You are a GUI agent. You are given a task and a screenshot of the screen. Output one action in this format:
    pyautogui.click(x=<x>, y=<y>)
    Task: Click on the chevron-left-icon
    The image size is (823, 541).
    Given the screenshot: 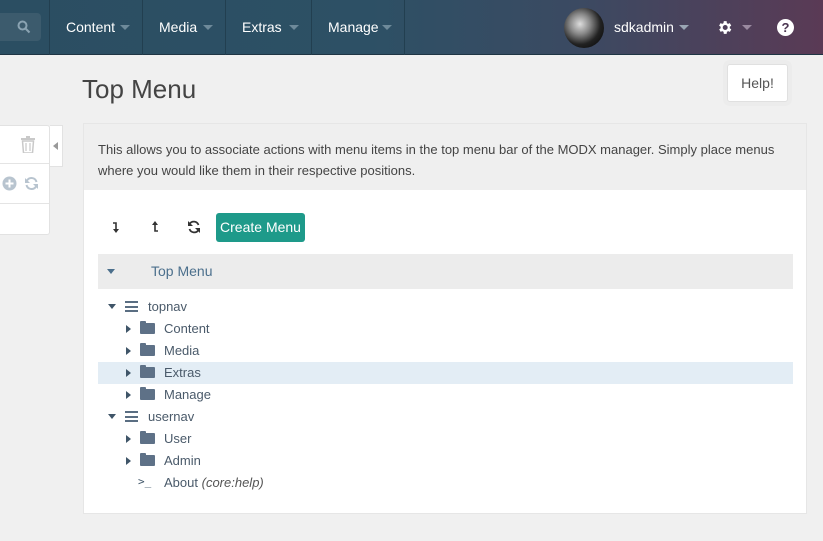 What is the action you would take?
    pyautogui.click(x=55, y=146)
    